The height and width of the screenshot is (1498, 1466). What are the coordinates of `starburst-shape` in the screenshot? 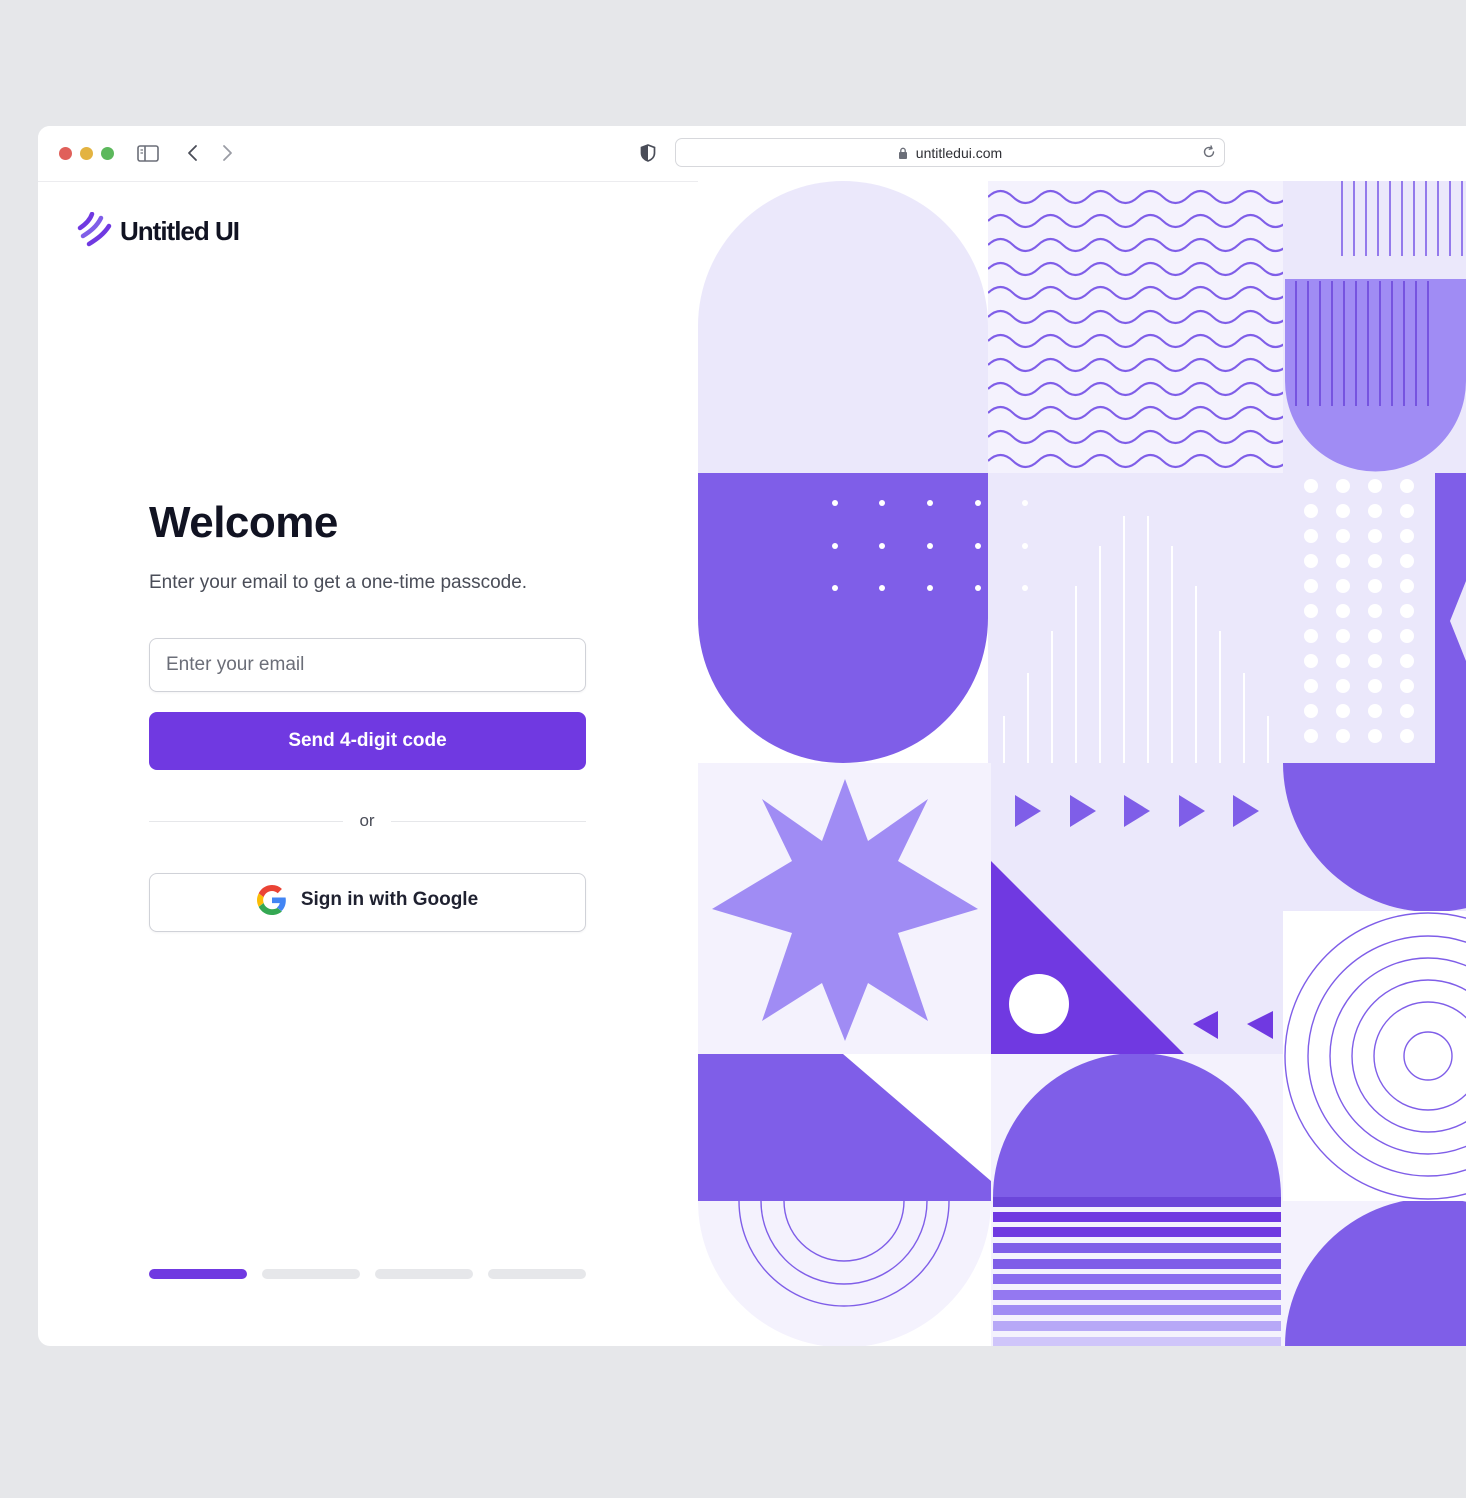 It's located at (844, 908).